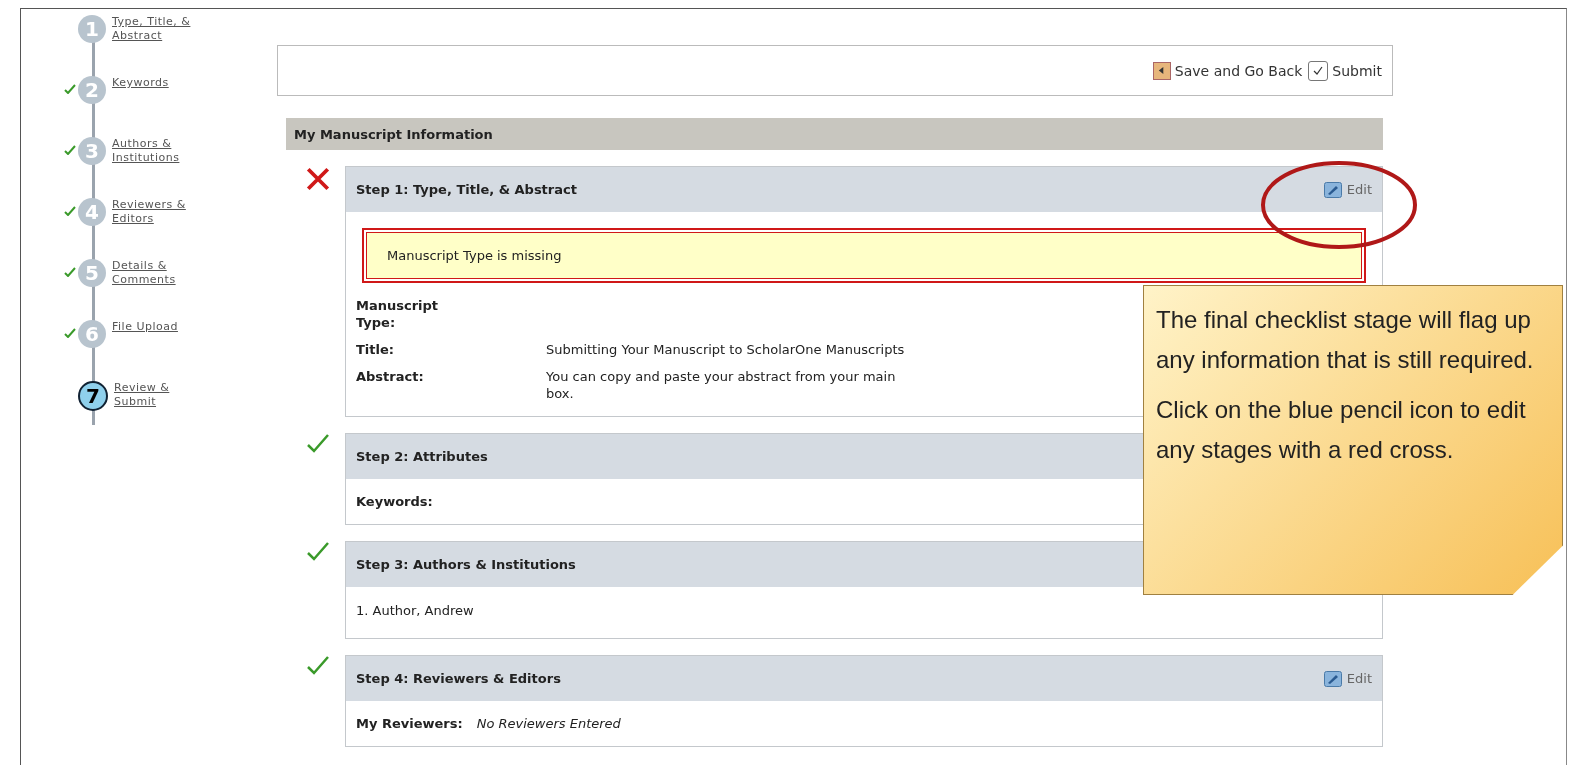 Image resolution: width=1587 pixels, height=770 pixels. Describe the element at coordinates (93, 396) in the screenshot. I see `step-number: 7` at that location.